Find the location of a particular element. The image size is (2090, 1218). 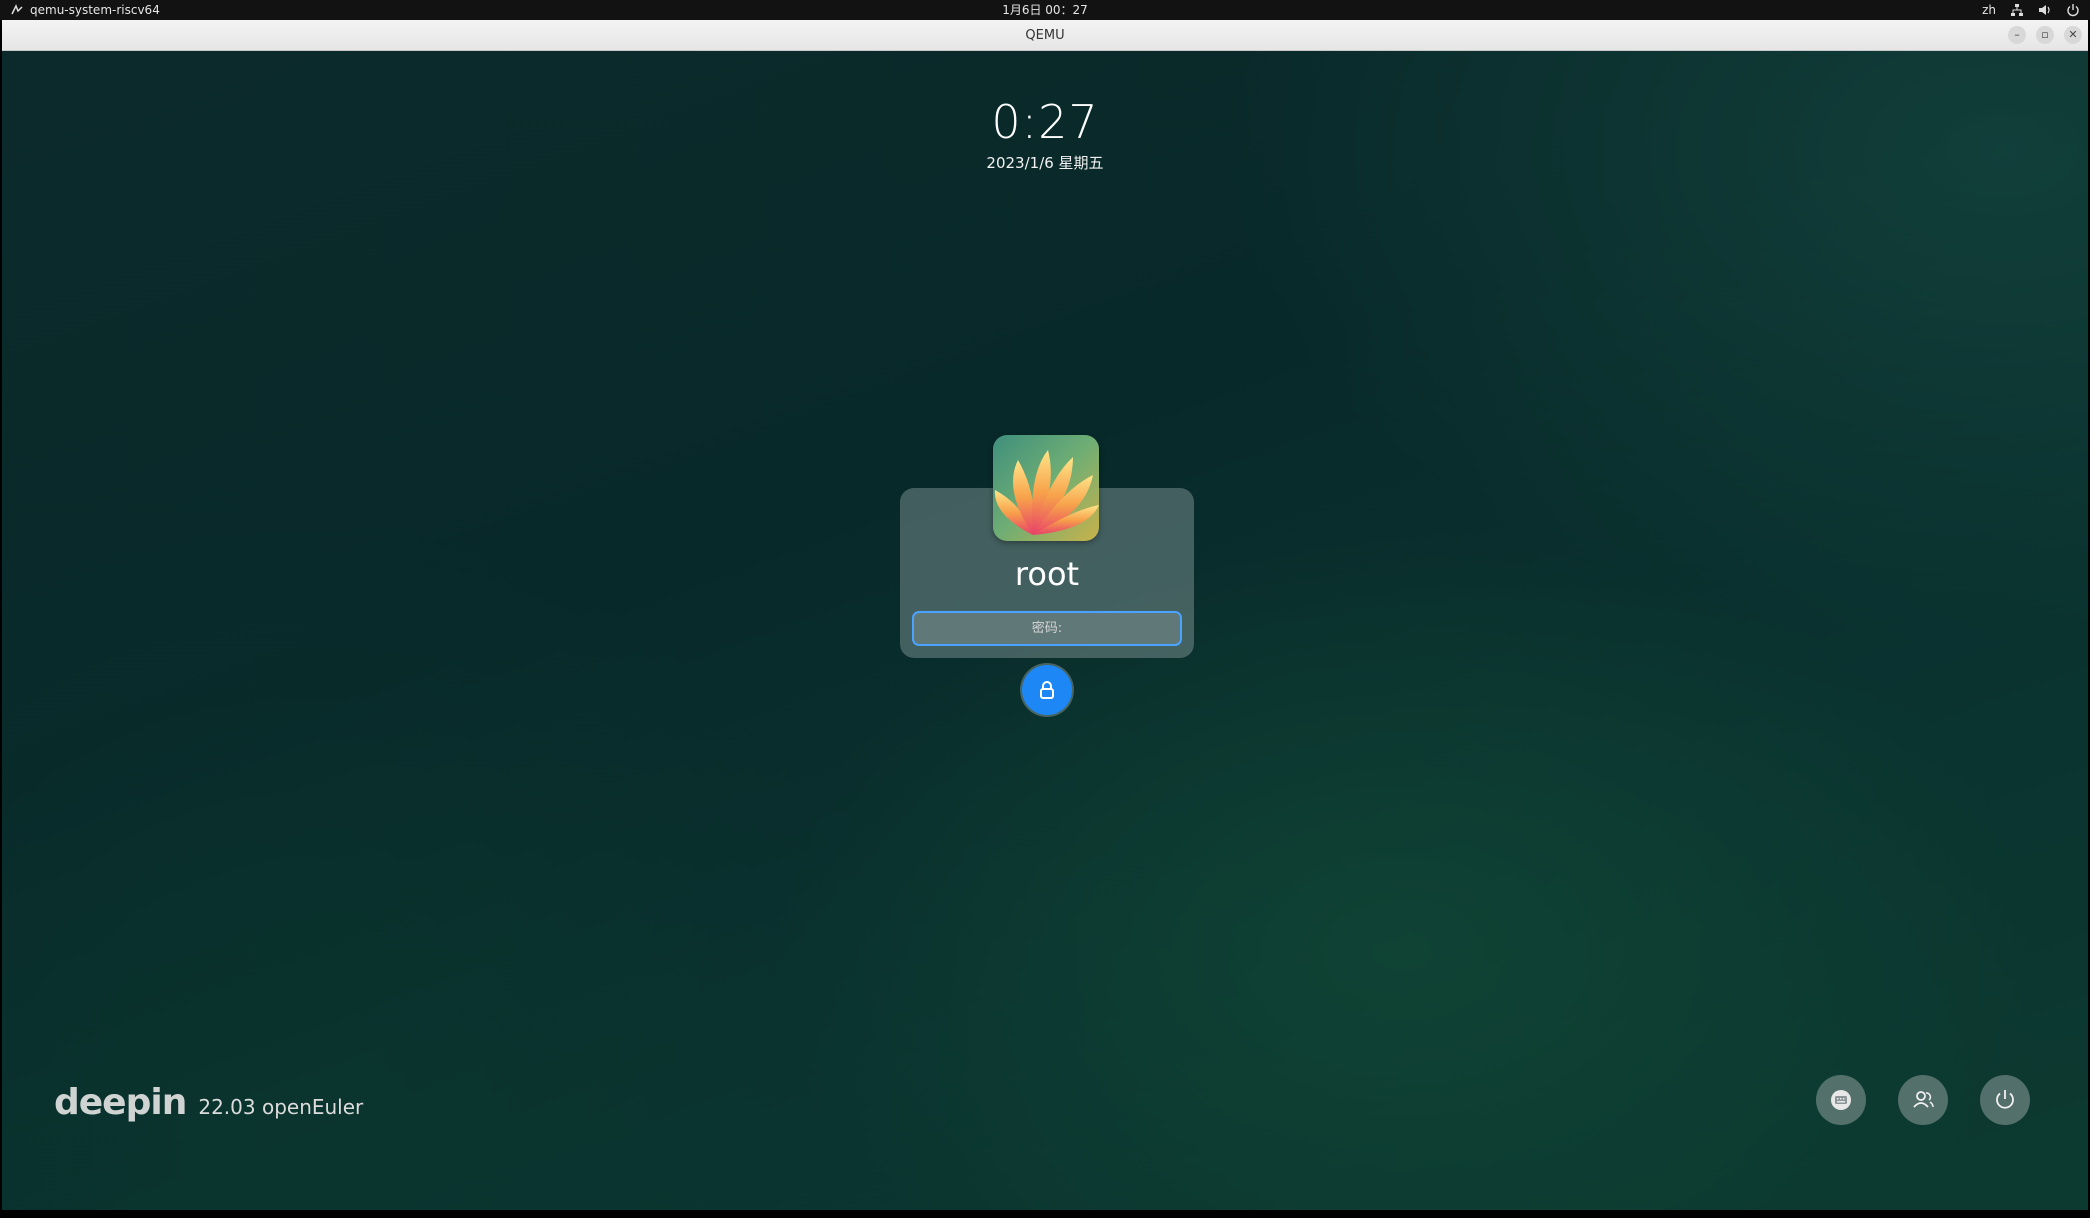

power-button is located at coordinates (2005, 1100).